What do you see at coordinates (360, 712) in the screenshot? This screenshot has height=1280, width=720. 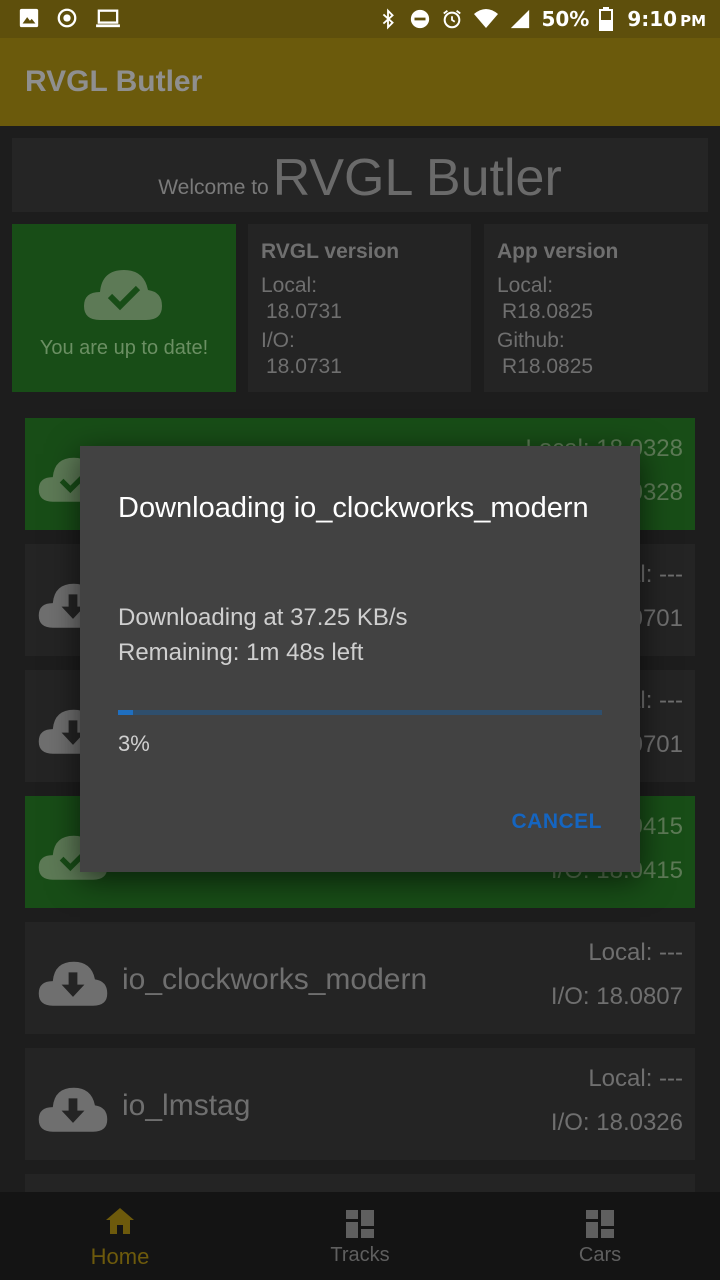 I see `download-progress-bar` at bounding box center [360, 712].